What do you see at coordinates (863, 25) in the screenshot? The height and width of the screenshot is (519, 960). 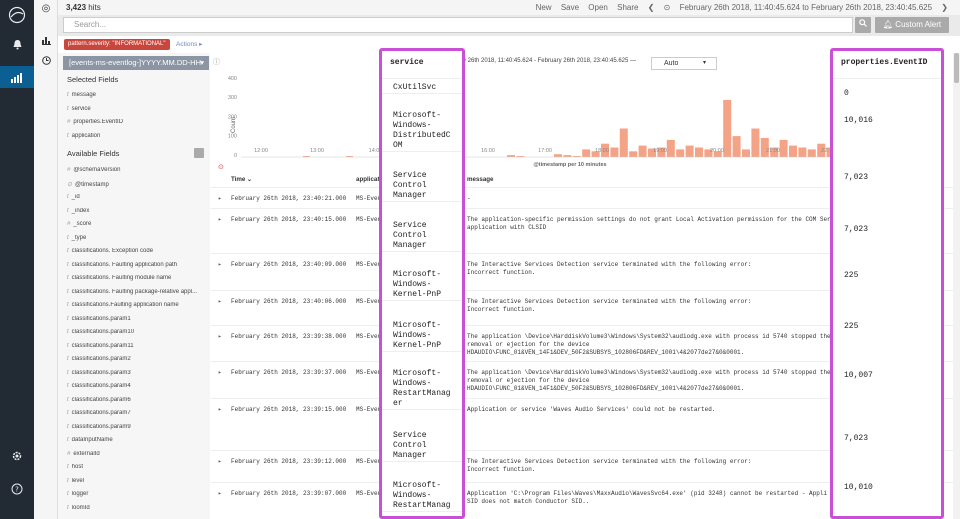 I see `search-button` at bounding box center [863, 25].